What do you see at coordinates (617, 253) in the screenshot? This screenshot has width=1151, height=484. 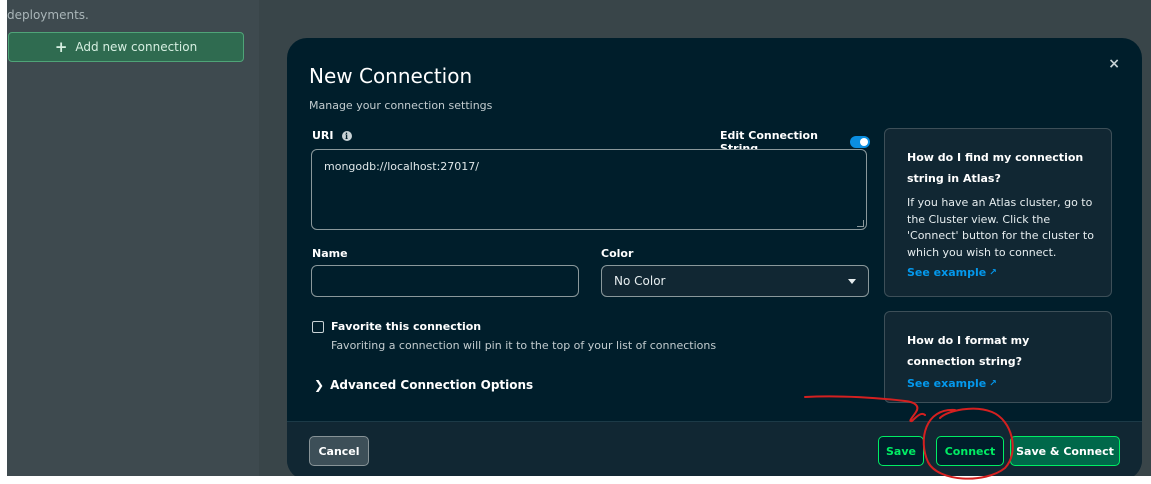 I see `color-label: Color` at bounding box center [617, 253].